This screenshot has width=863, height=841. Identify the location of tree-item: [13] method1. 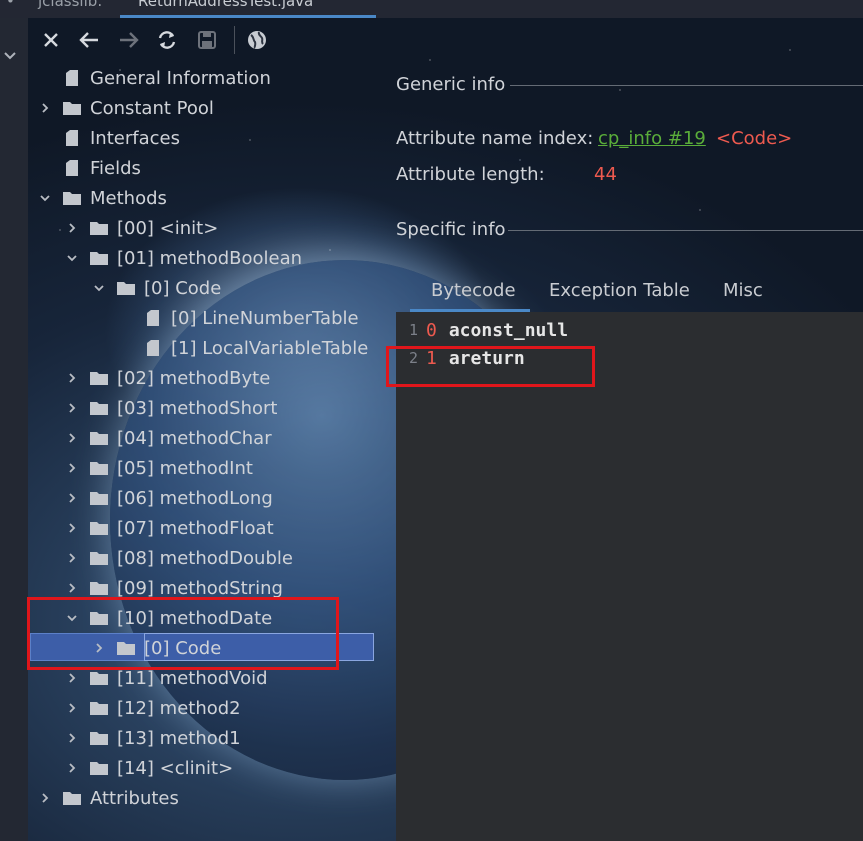
(230, 738).